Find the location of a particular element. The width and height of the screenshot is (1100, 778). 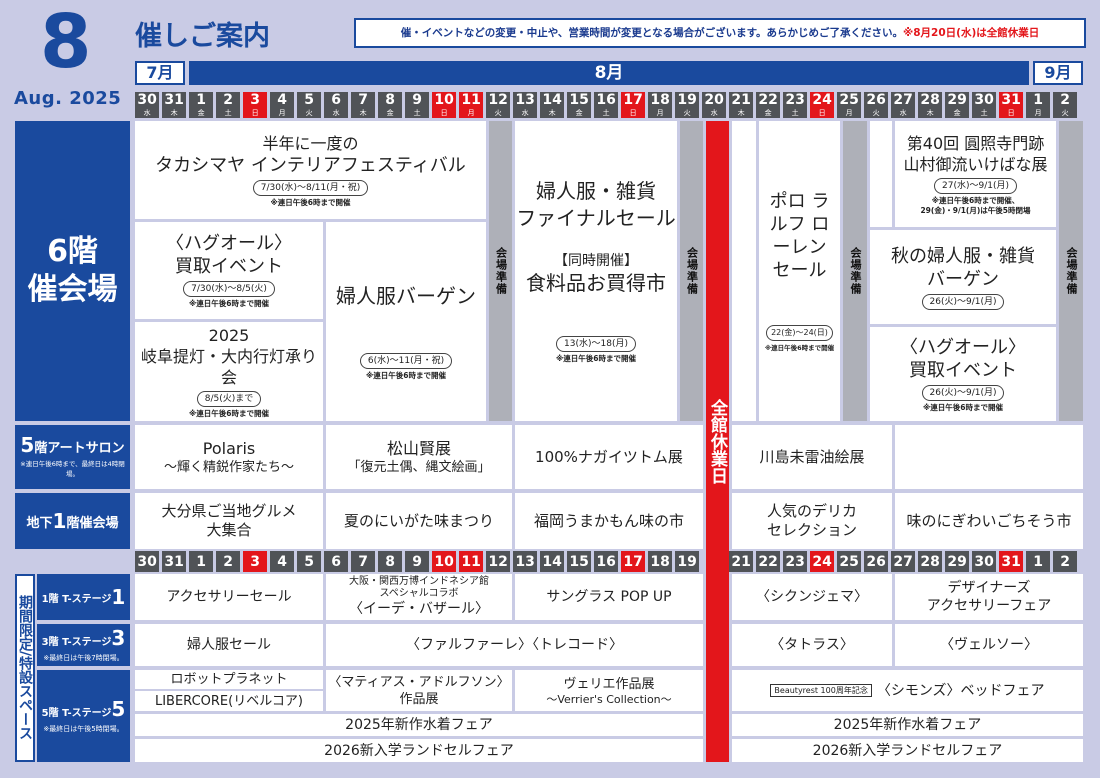

day-cell-middle: 31 is located at coordinates (1011, 561).